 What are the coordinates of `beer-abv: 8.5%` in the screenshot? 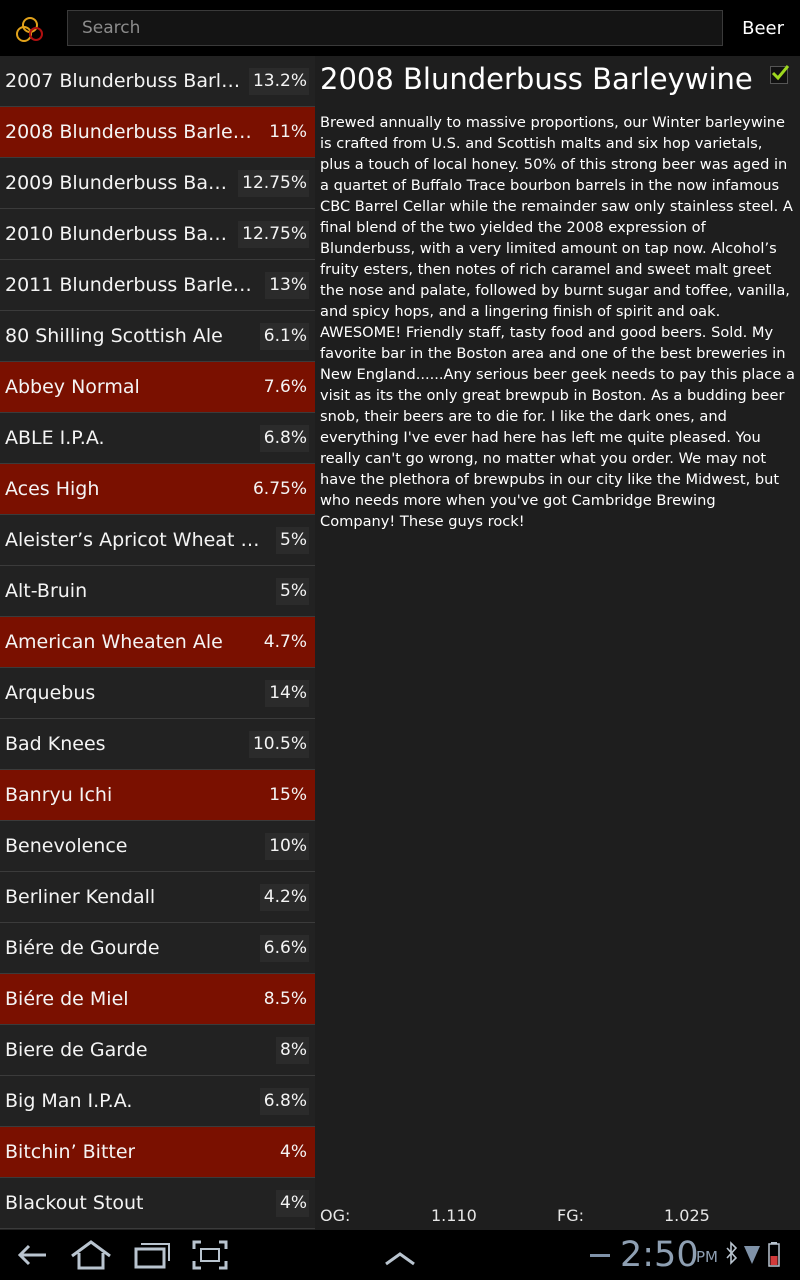 It's located at (284, 999).